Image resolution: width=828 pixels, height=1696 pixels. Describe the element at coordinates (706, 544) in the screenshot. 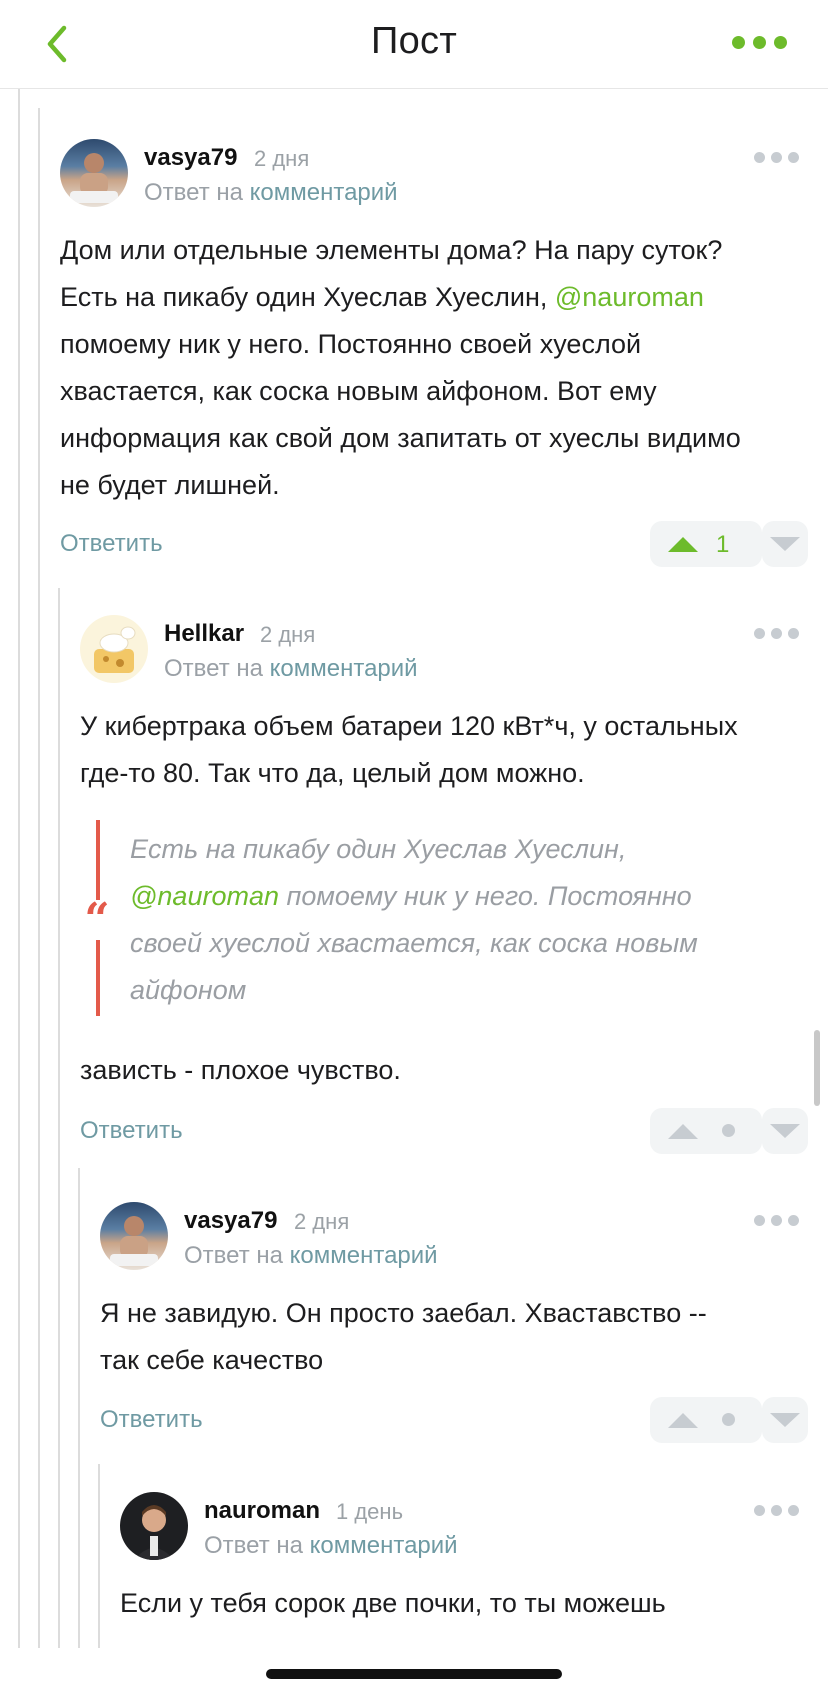

I see `upvote-button: 1` at that location.